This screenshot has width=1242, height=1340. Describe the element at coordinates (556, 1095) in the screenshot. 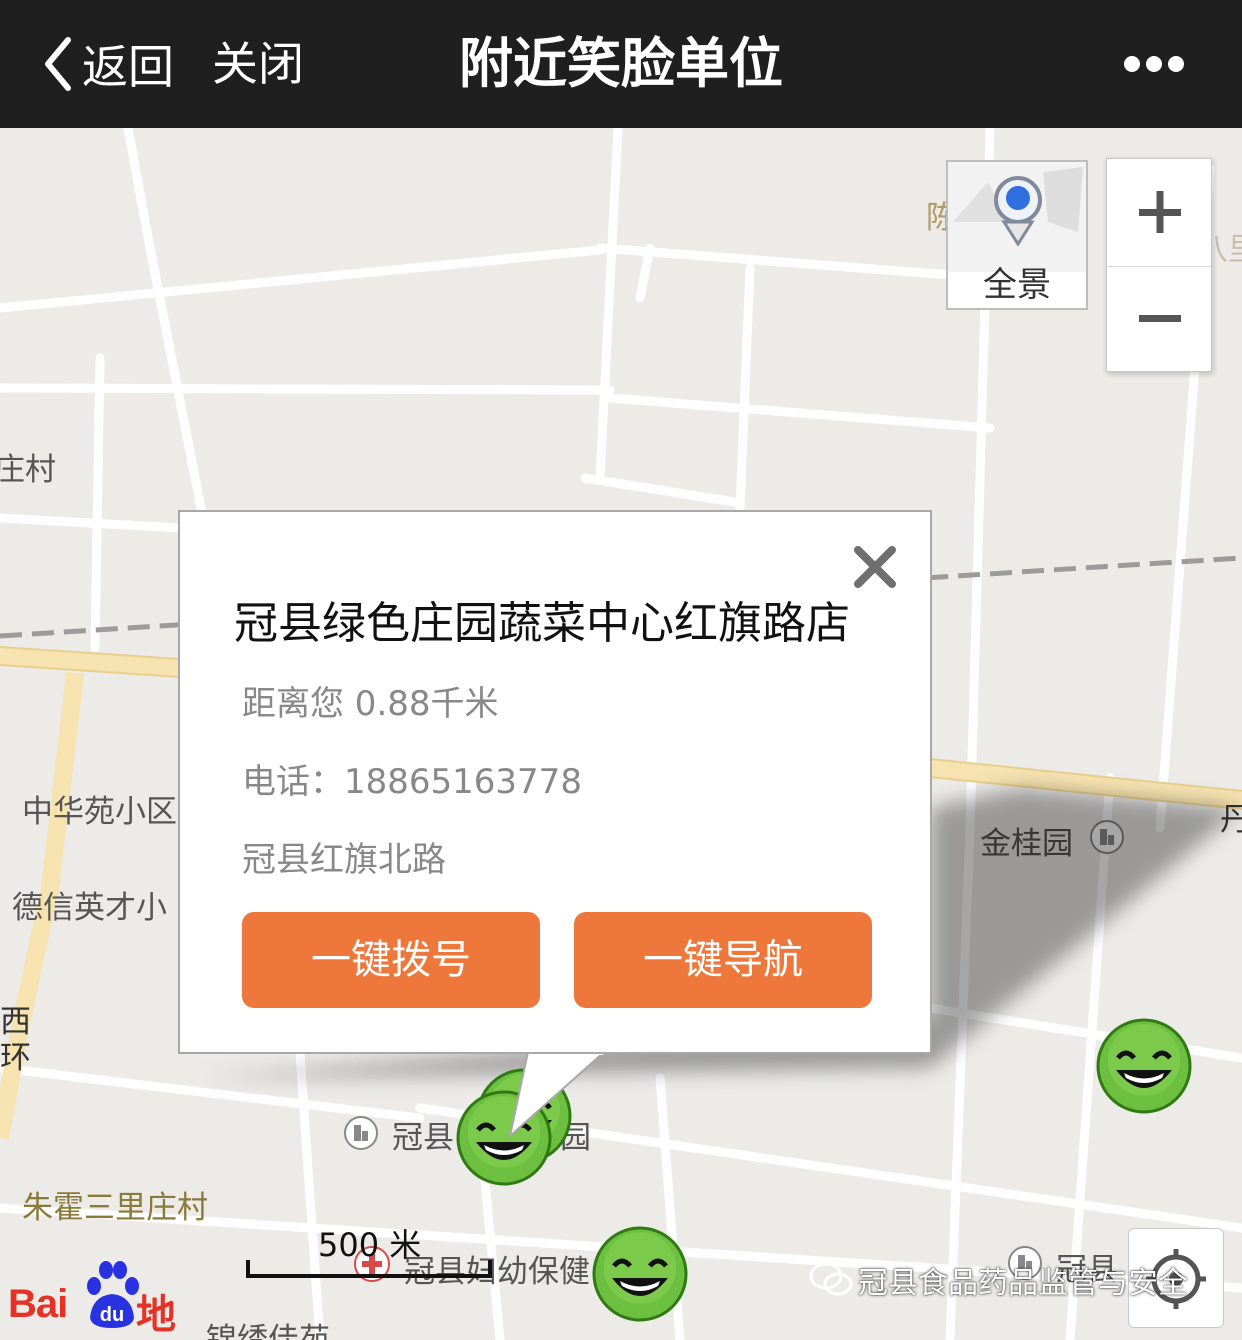

I see `popup-pointer` at that location.